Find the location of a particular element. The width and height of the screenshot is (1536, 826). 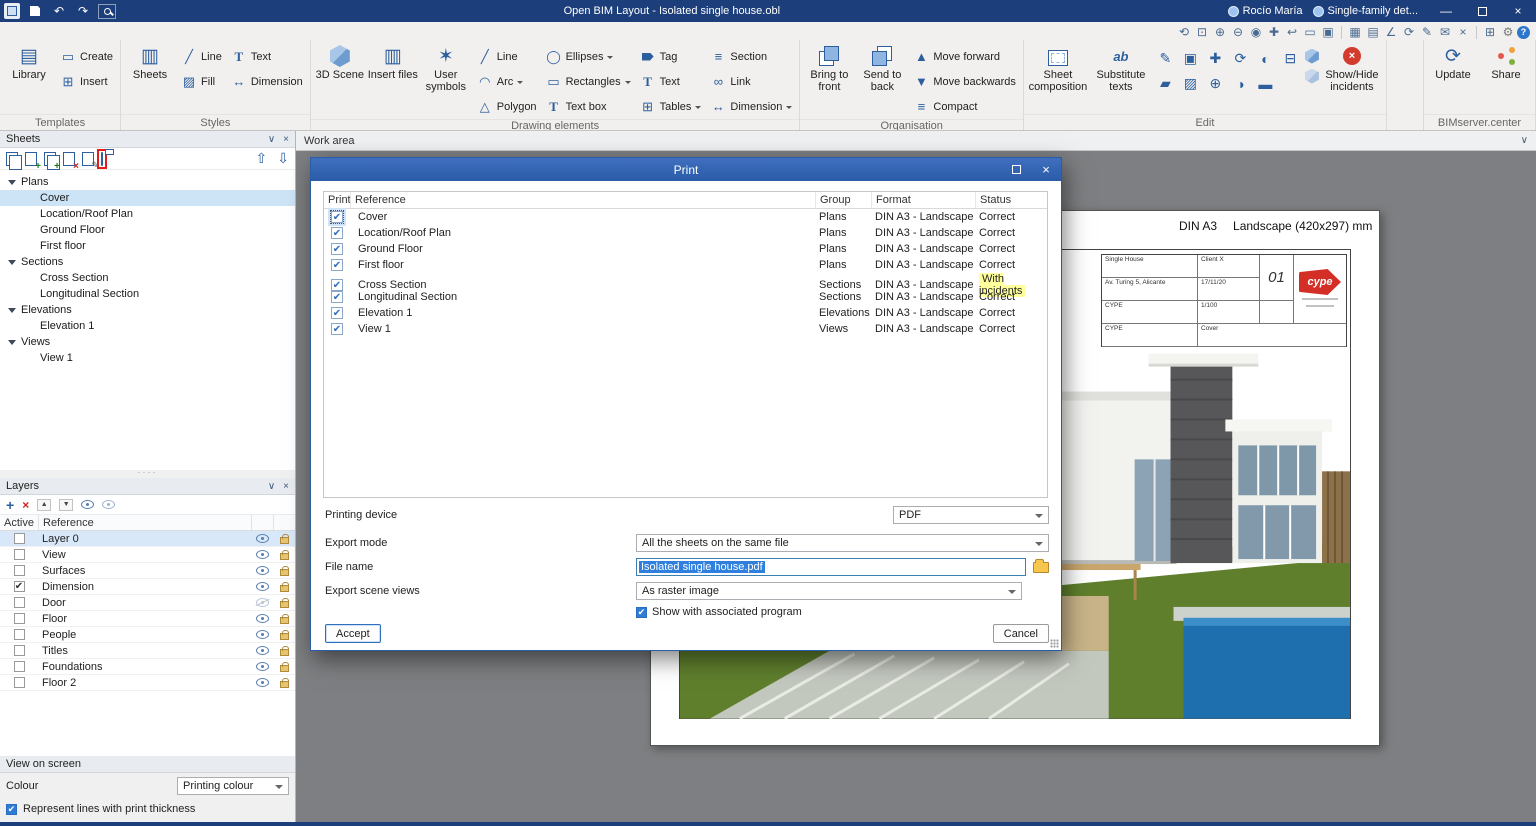

create-button: ▭ Create is located at coordinates (86, 56).